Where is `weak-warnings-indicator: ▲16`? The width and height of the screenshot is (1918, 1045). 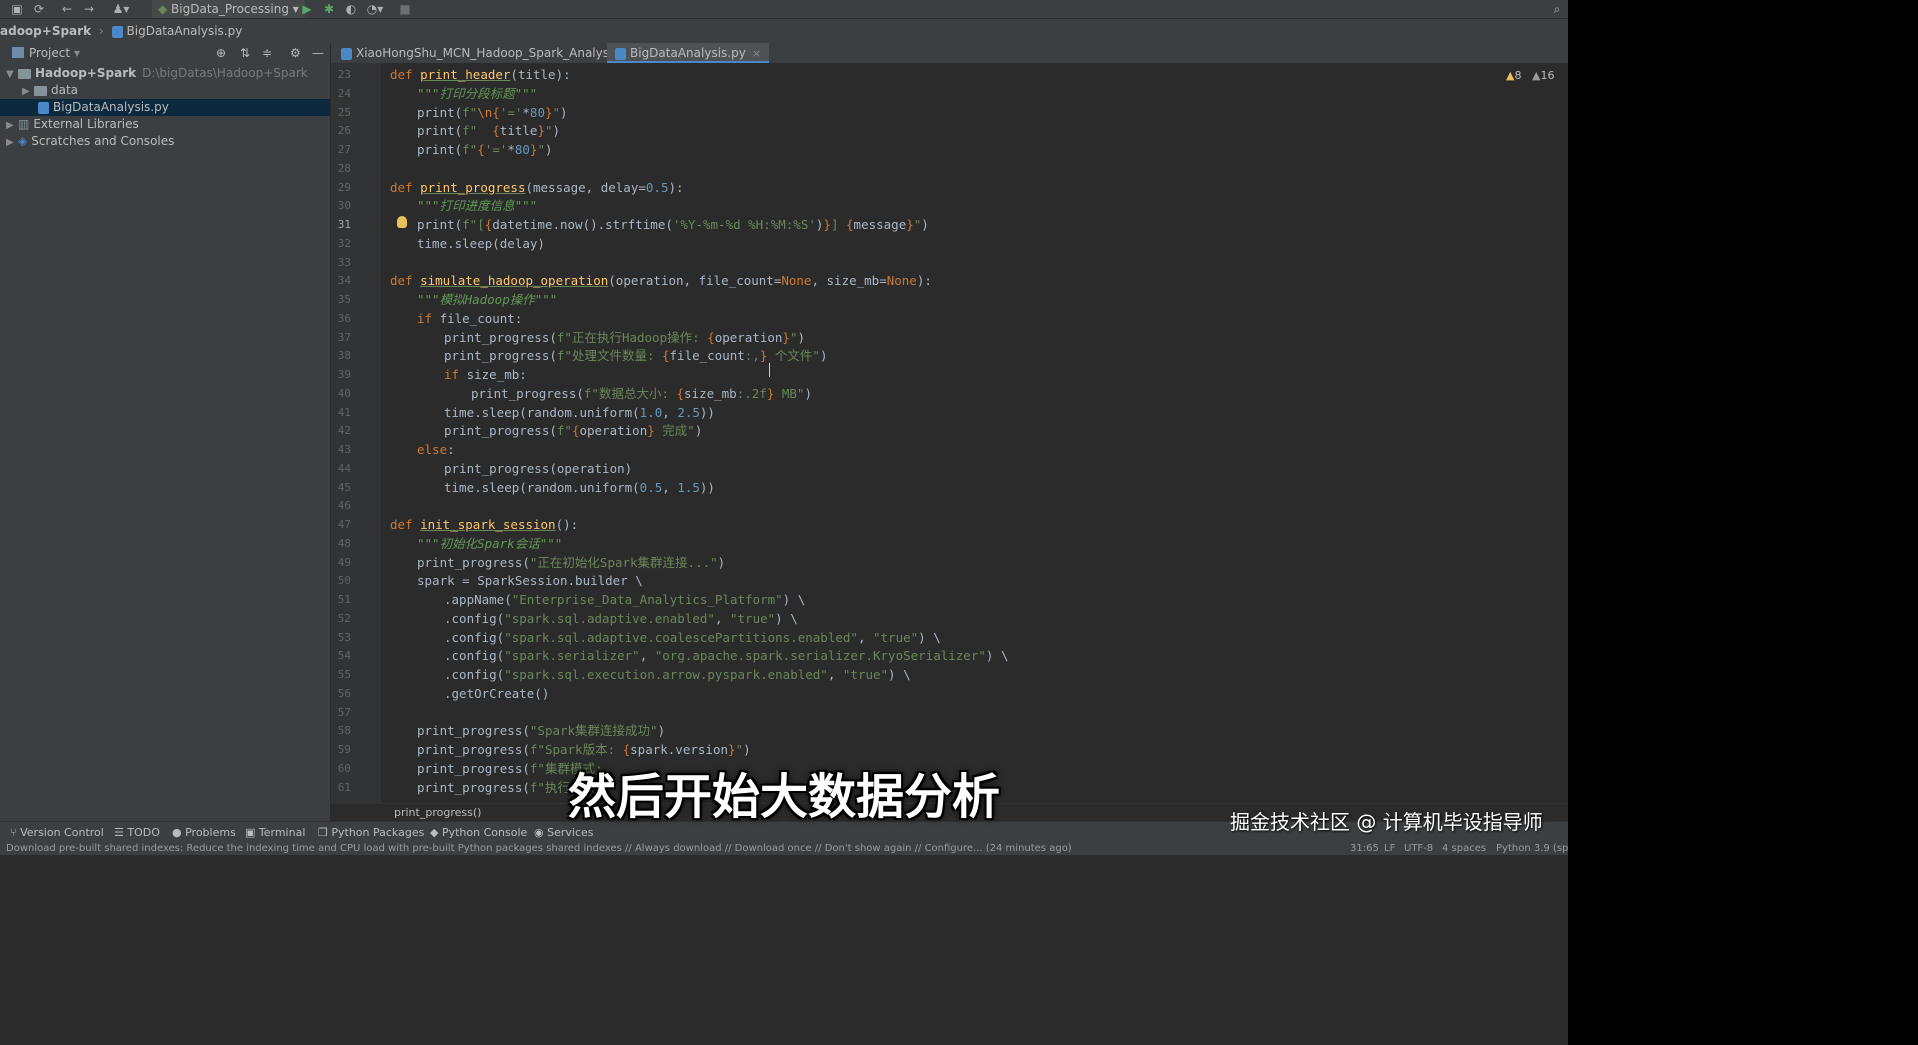 weak-warnings-indicator: ▲16 is located at coordinates (1543, 75).